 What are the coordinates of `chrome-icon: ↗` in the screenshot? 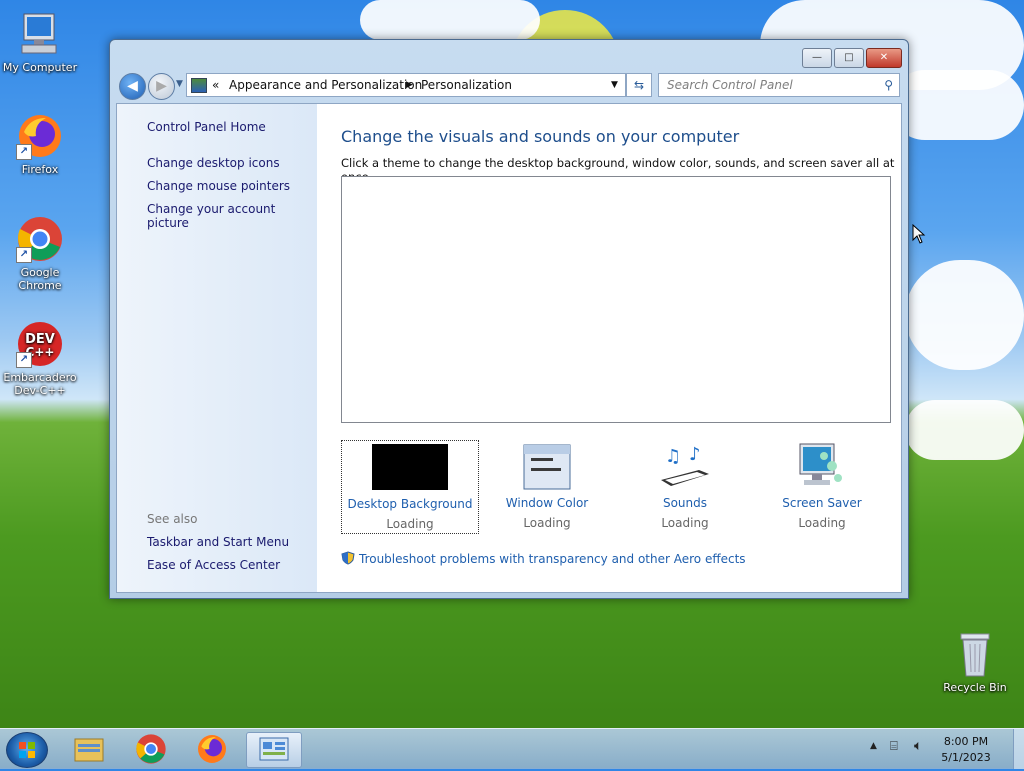 It's located at (40, 239).